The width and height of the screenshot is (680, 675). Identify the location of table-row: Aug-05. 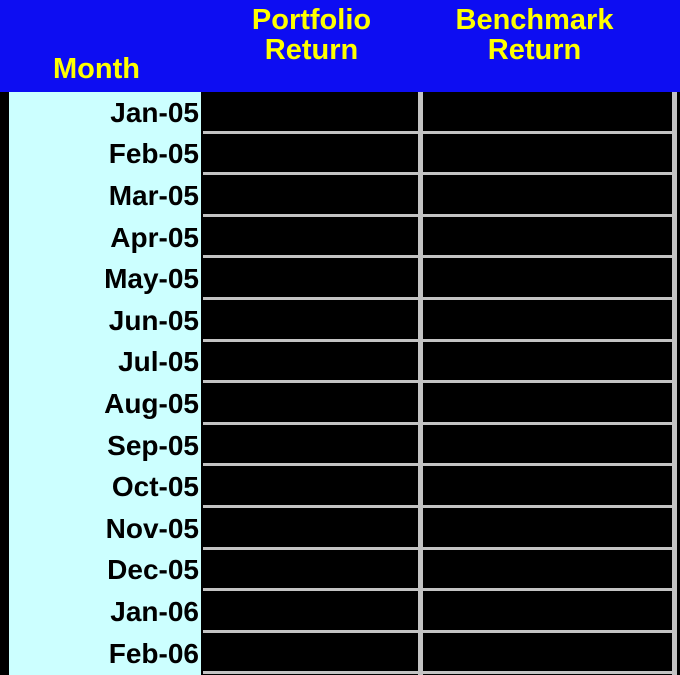
(340, 404).